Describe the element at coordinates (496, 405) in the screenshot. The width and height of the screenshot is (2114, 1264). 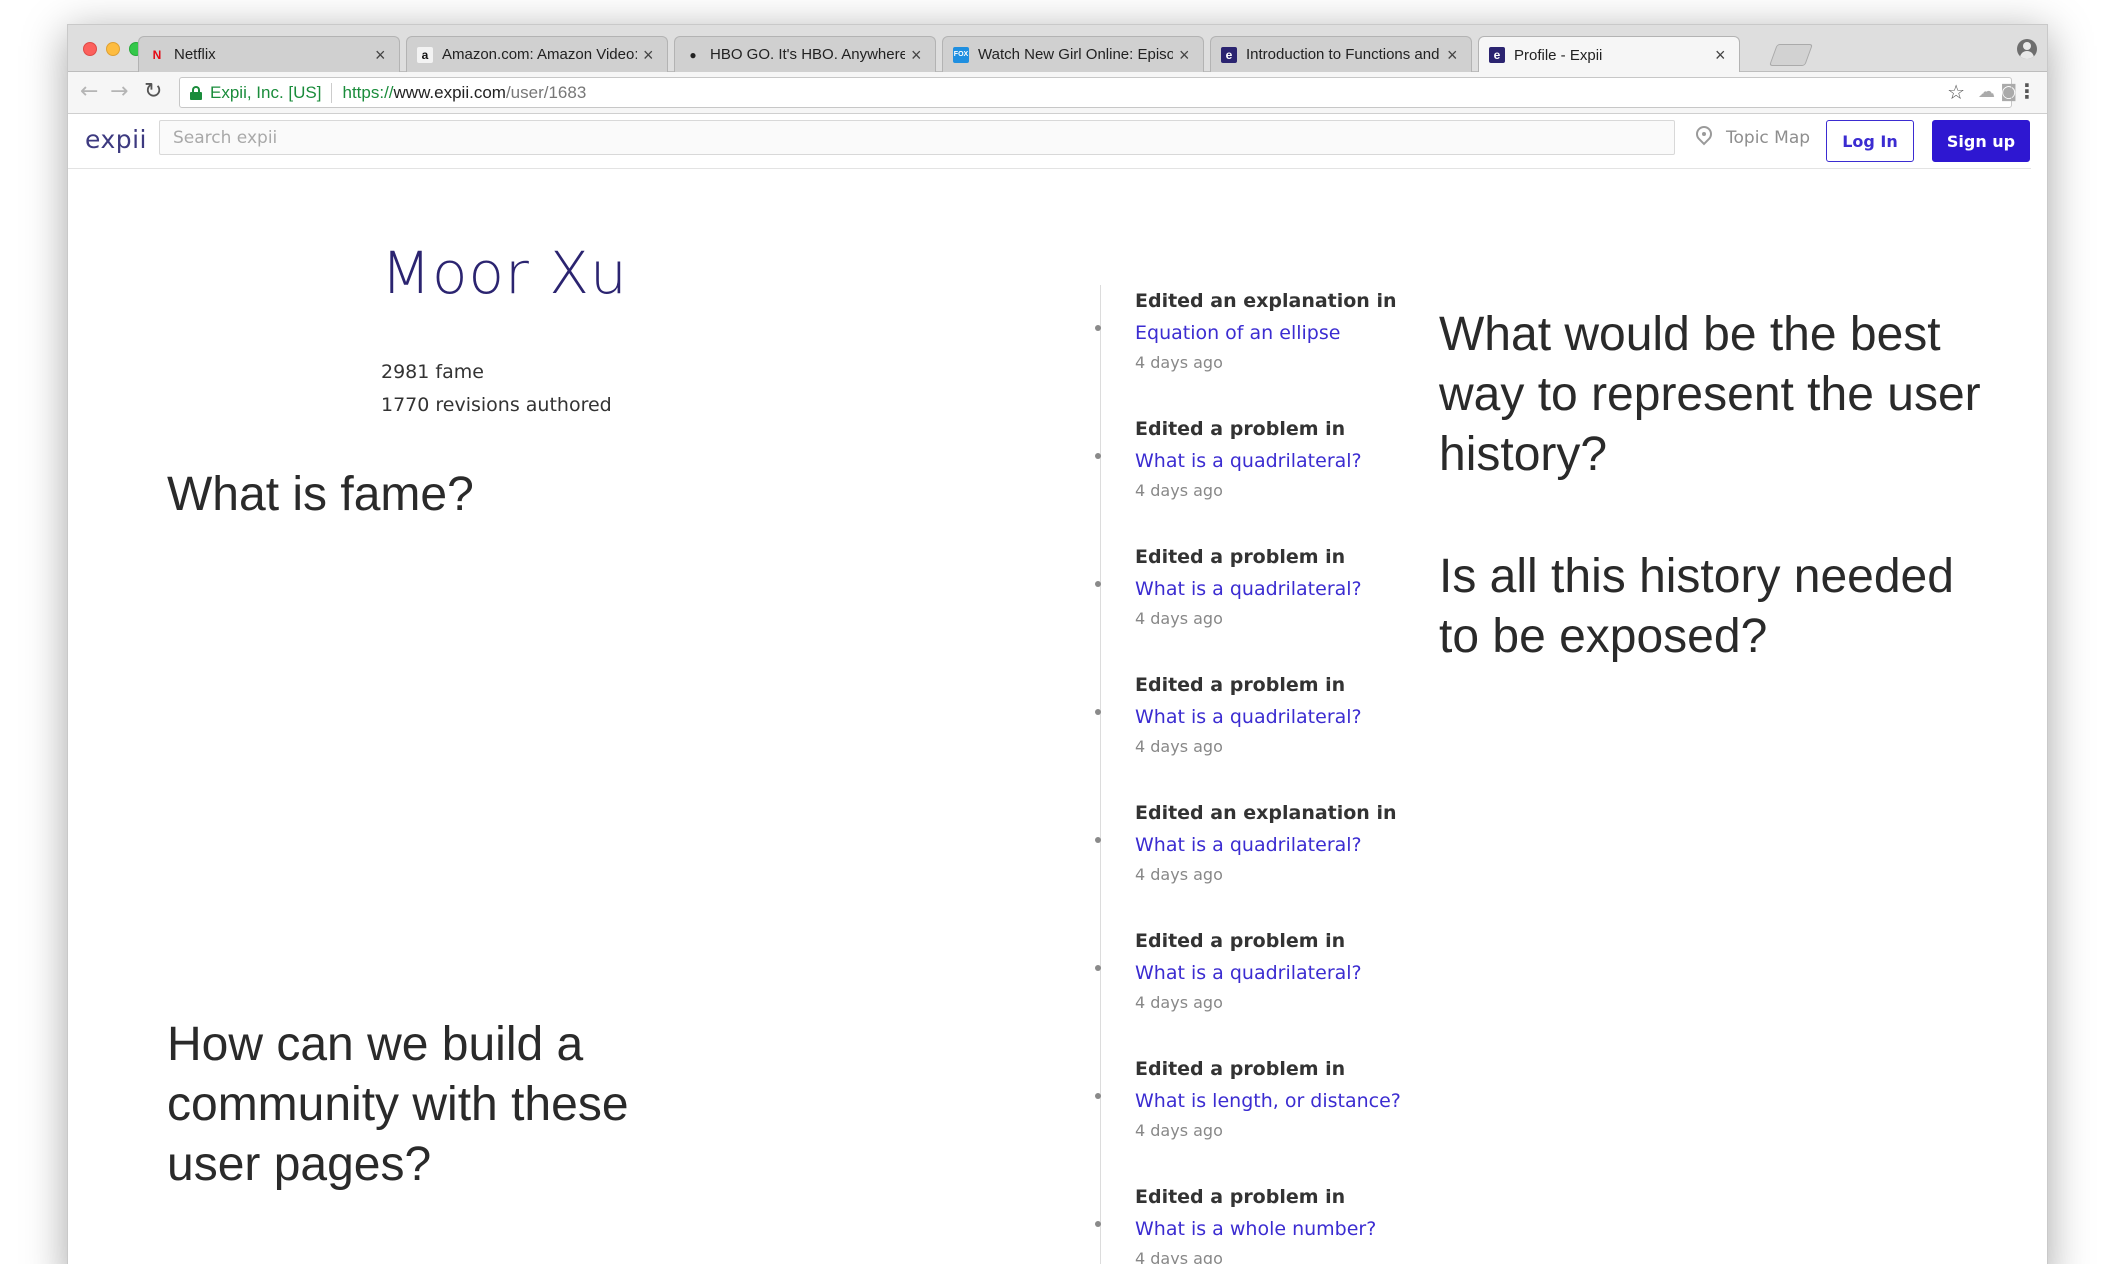
I see `revisions-count: 1770 revisions authored` at that location.